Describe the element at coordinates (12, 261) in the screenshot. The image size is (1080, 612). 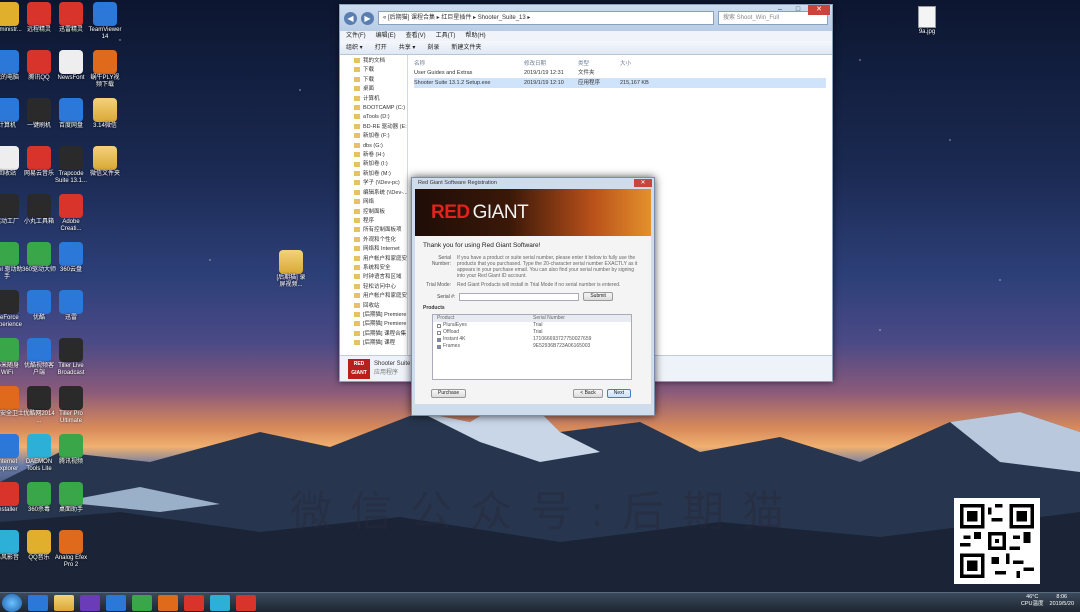
I see `desktop-icon: Intel 驱动助手` at that location.